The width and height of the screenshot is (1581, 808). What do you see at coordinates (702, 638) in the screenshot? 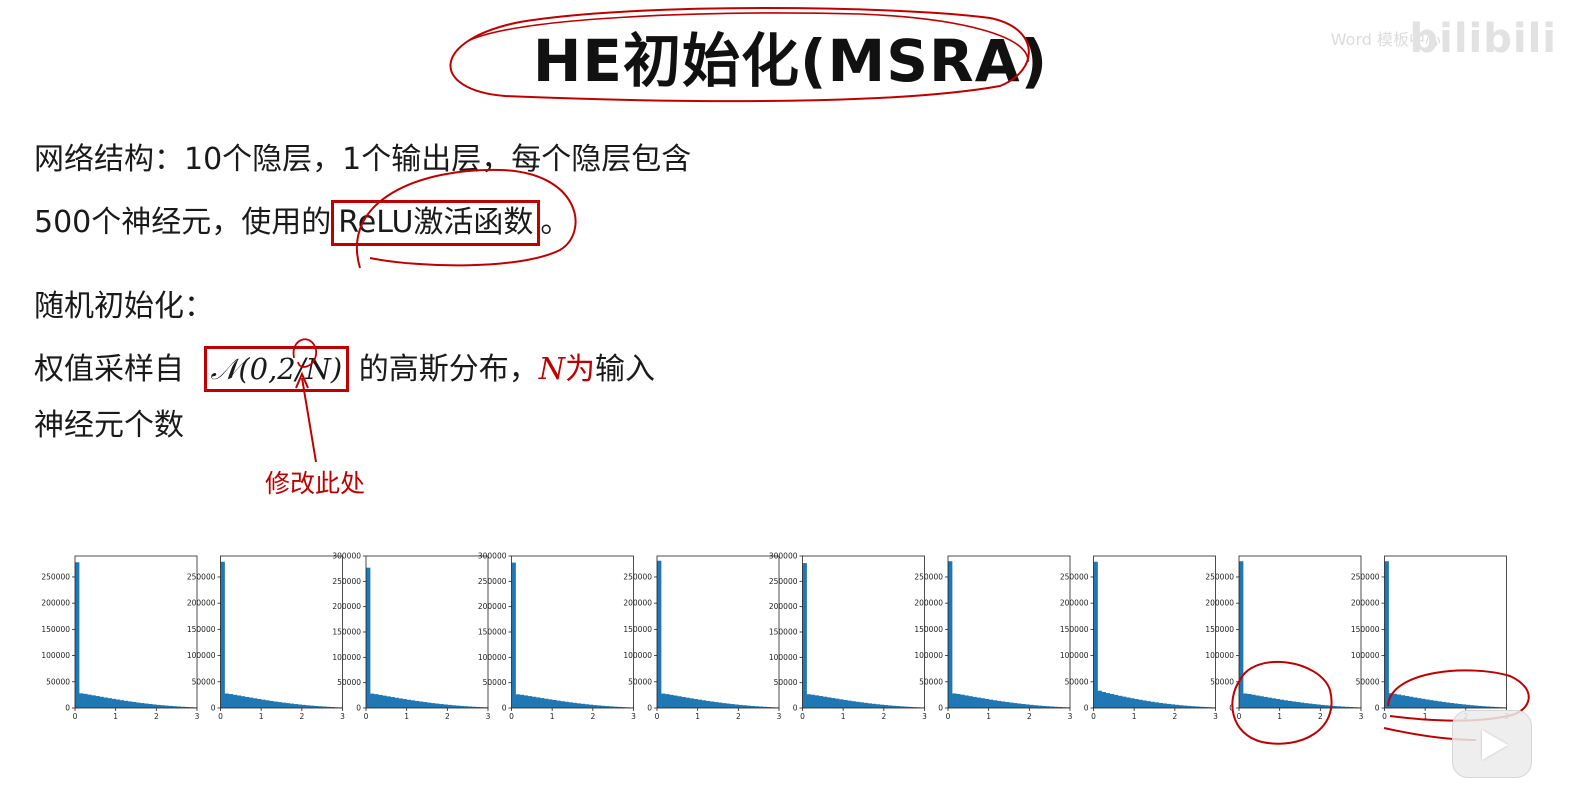
I see `histogram-panel-5: 0 50000 100000 150000 200000 250000 0 1 2 3` at bounding box center [702, 638].